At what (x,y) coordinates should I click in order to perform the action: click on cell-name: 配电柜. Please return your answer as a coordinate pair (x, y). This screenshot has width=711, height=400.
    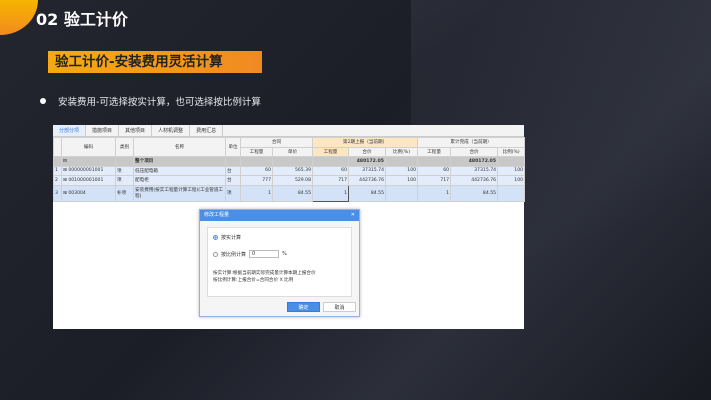
    Looking at the image, I should click on (179, 180).